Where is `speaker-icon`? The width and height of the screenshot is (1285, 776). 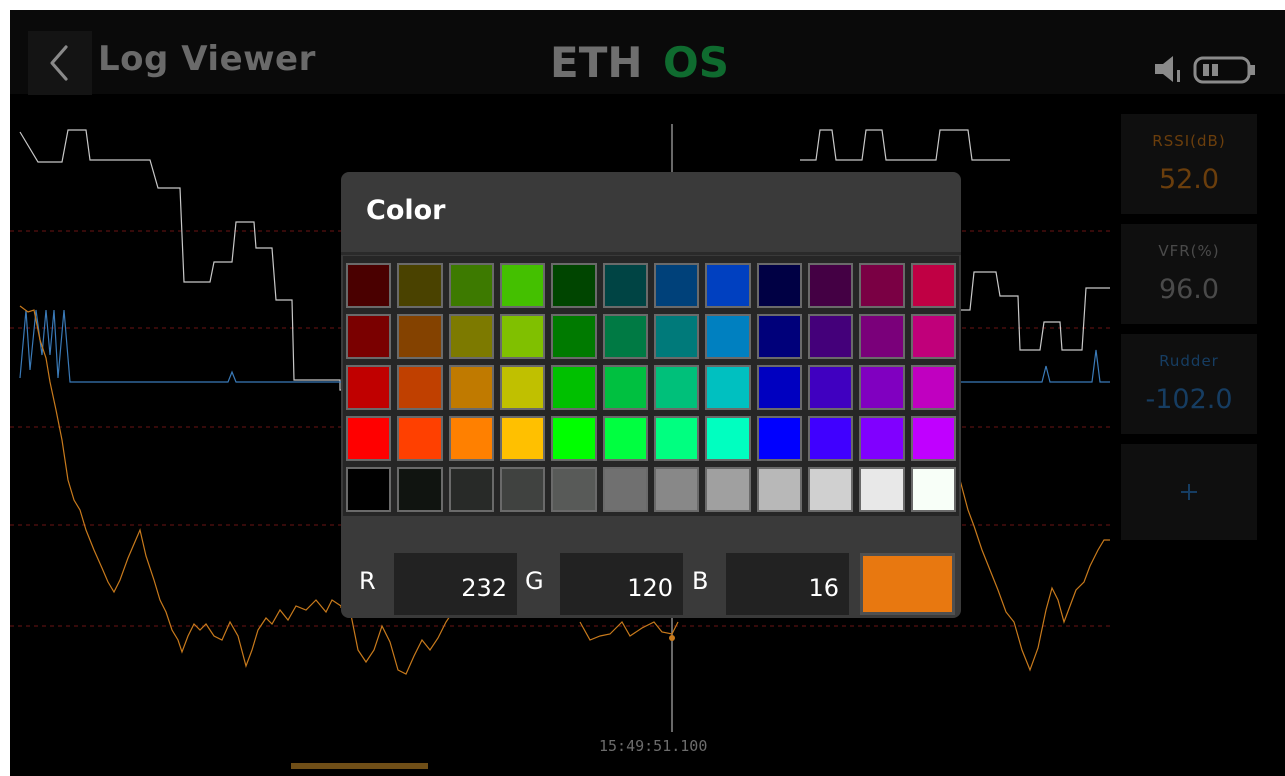
speaker-icon is located at coordinates (1168, 69).